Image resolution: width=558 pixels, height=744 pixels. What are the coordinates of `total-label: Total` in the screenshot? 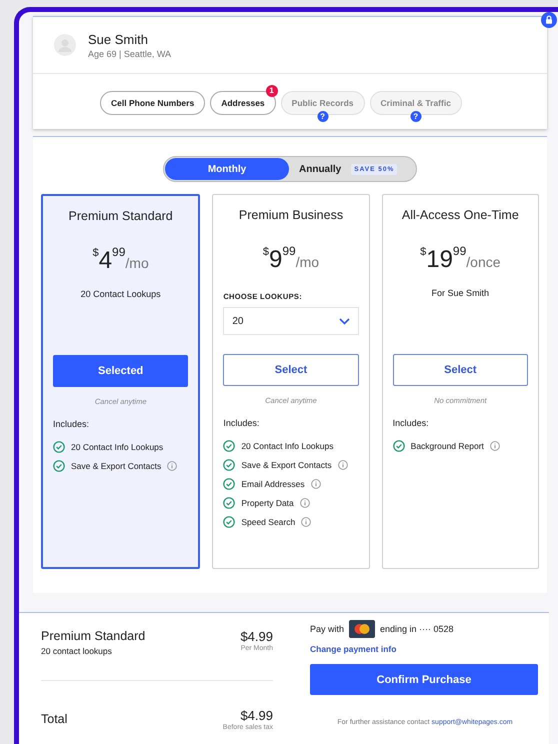 It's located at (54, 719).